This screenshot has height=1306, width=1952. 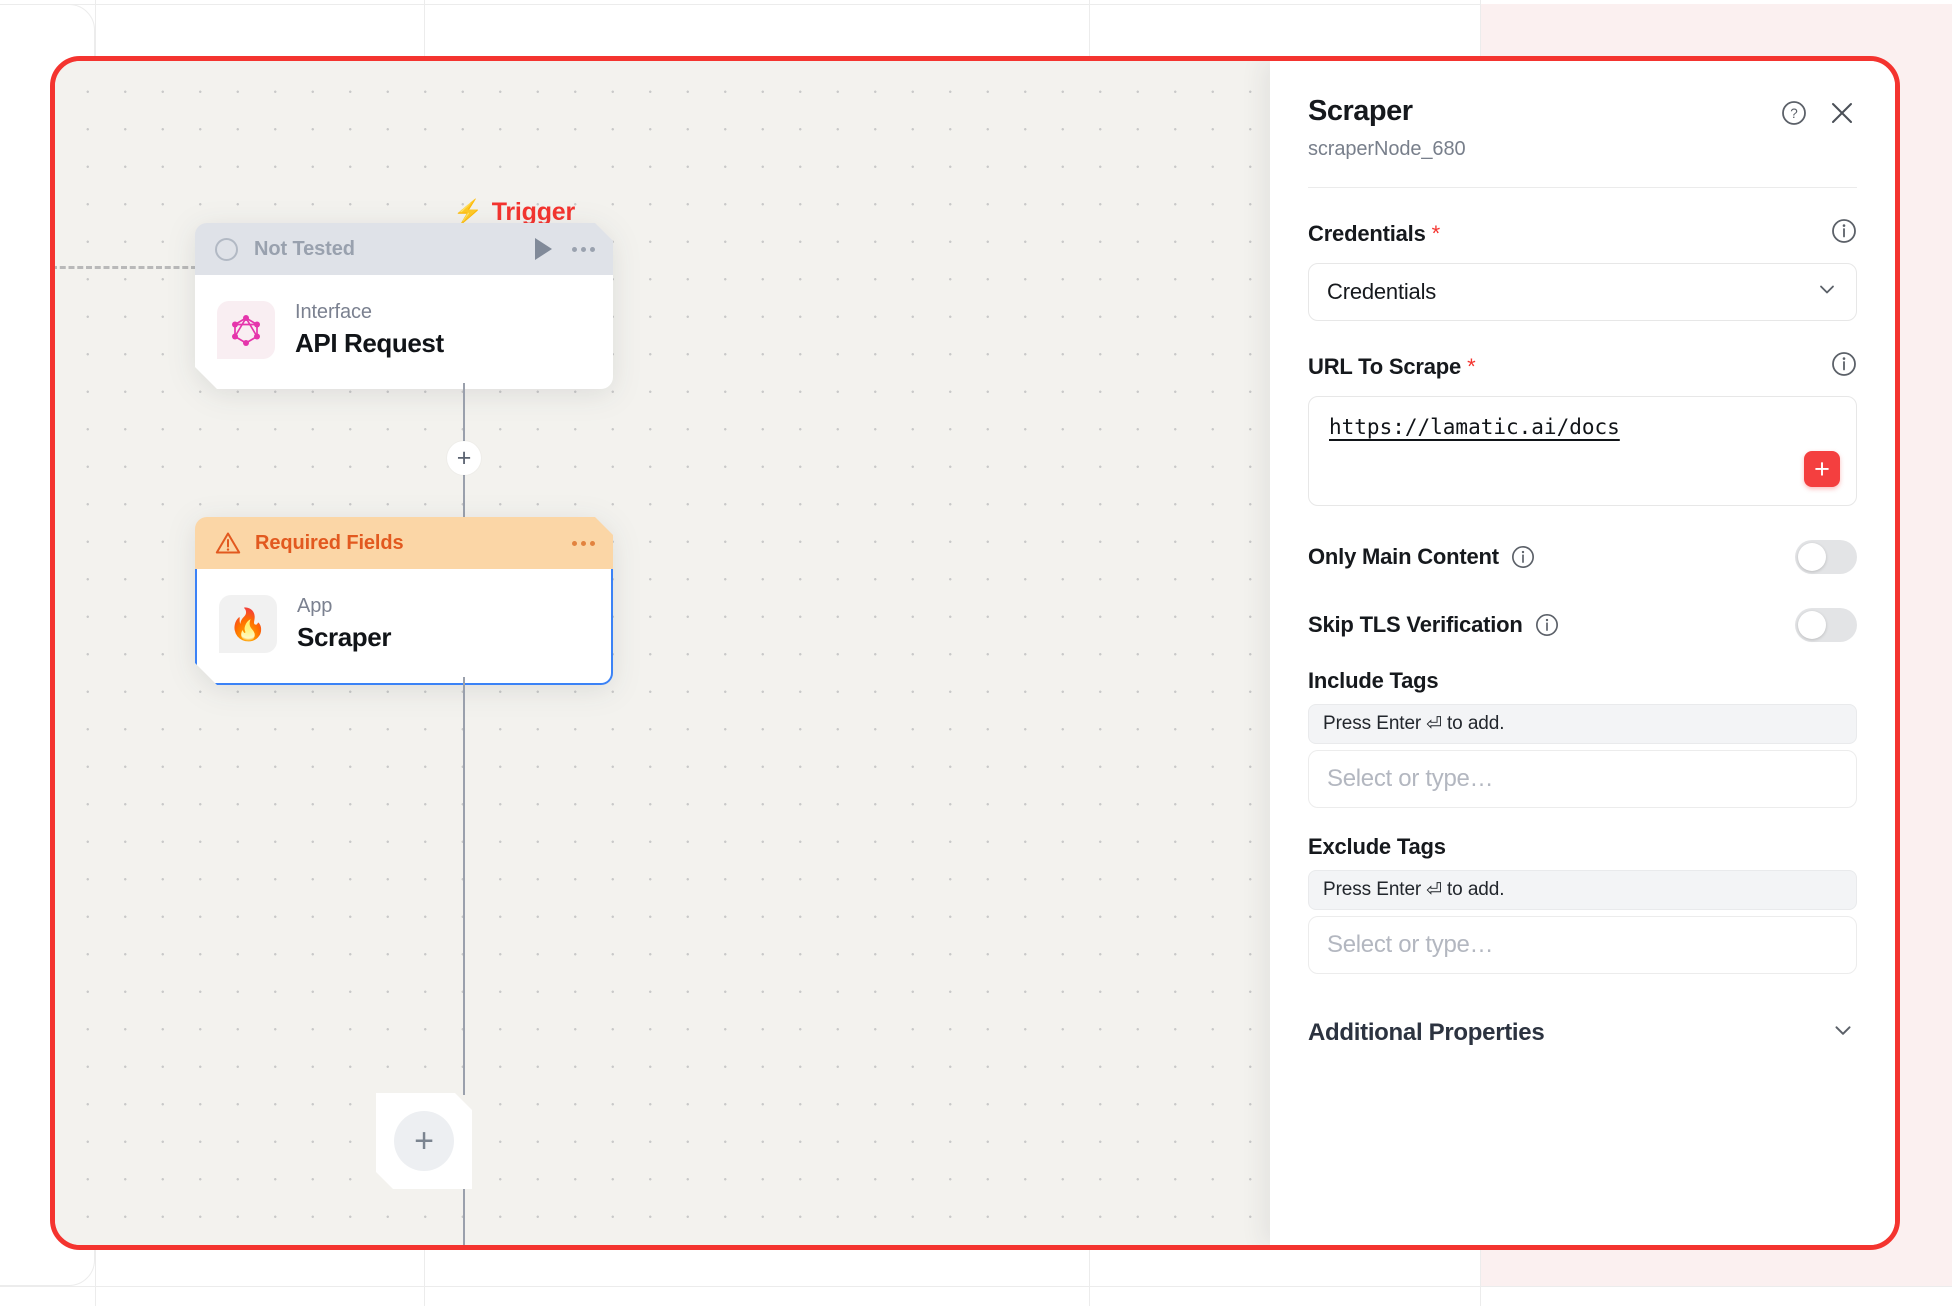 I want to click on panel-title: Scraper, so click(x=1360, y=111).